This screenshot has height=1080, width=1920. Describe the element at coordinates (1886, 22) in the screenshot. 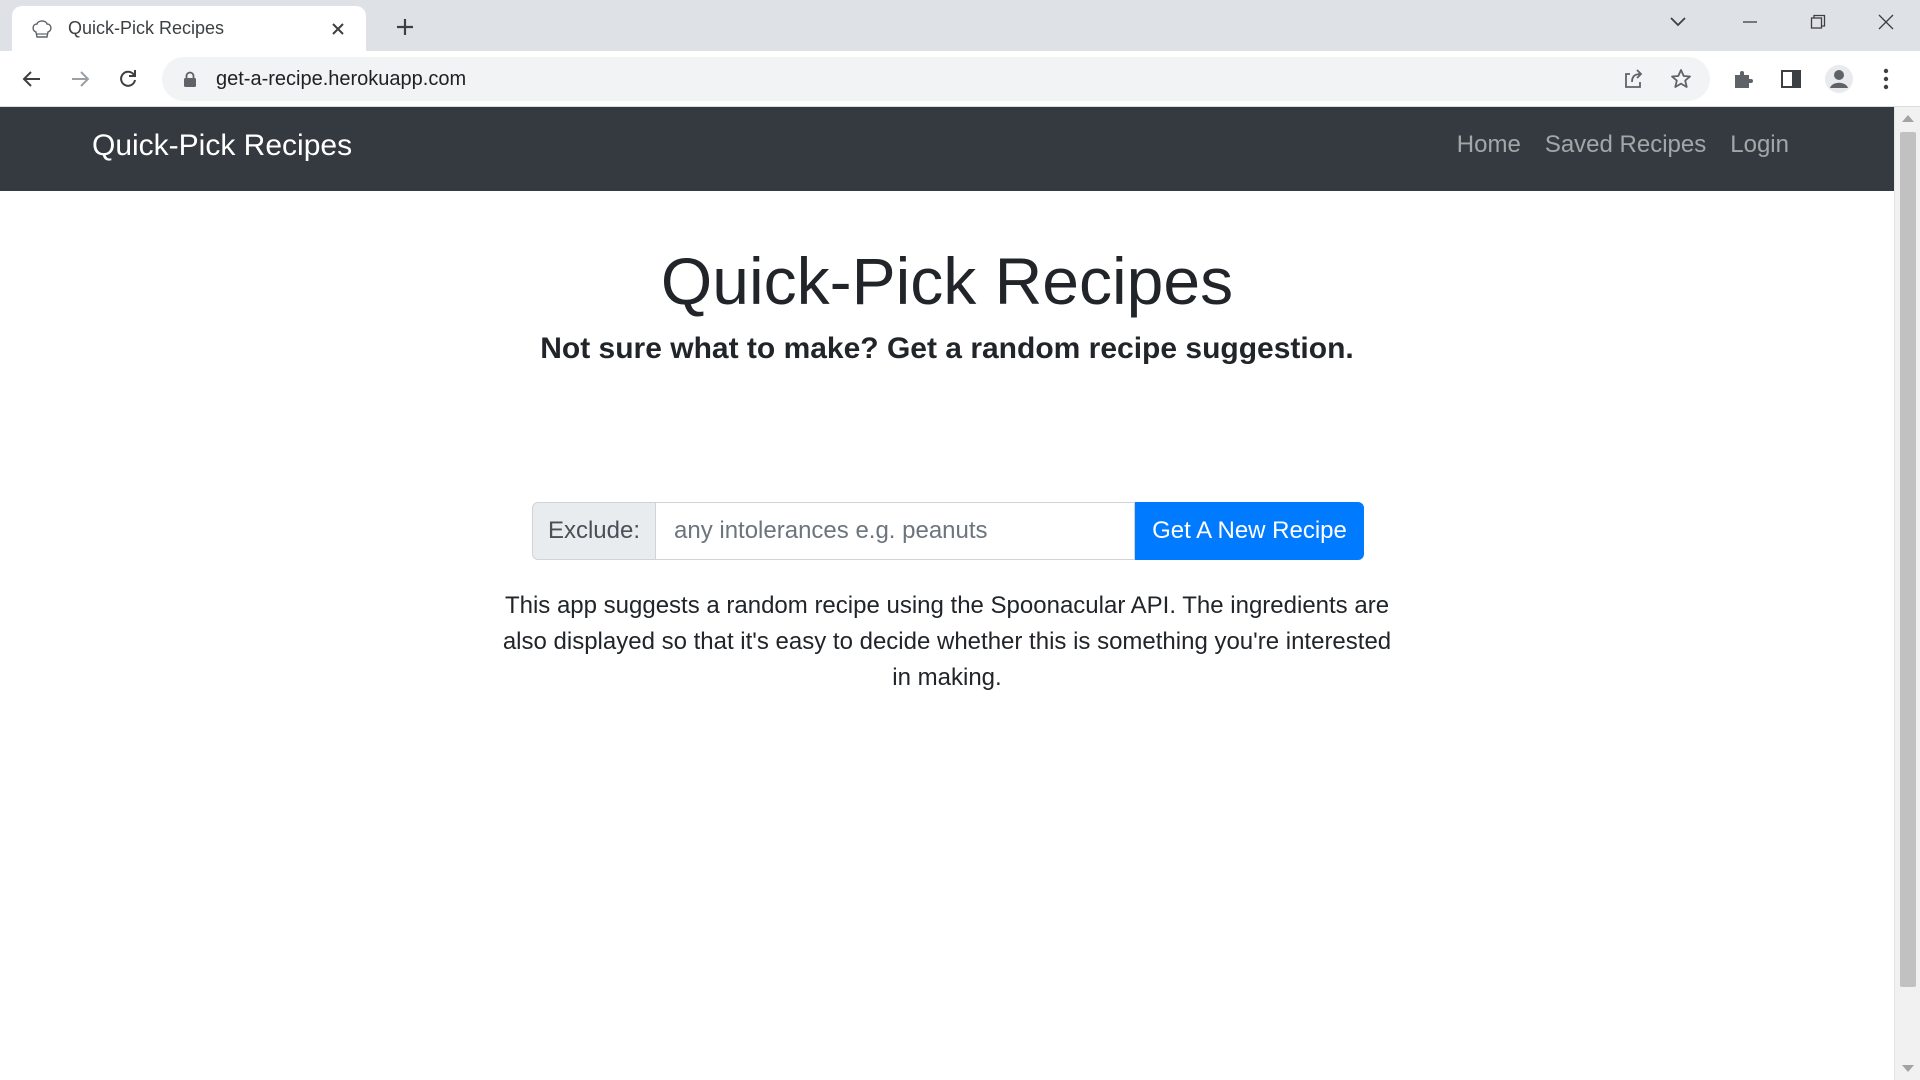

I see `close-window-icon` at that location.